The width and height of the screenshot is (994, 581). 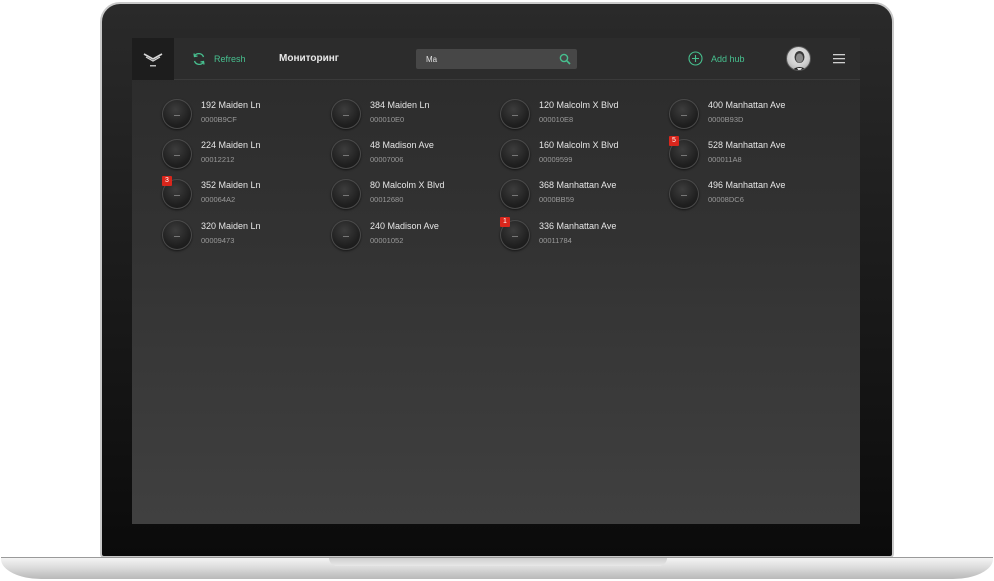 What do you see at coordinates (411, 154) in the screenshot?
I see `hub-list-item: 48 Madison Ave 00007006` at bounding box center [411, 154].